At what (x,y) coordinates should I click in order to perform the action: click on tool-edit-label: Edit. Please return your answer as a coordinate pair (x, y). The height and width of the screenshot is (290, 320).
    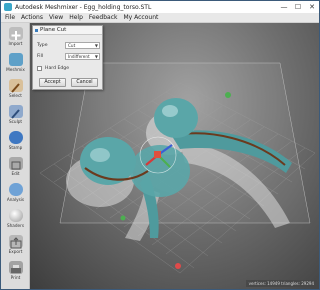
    Looking at the image, I should click on (15, 173).